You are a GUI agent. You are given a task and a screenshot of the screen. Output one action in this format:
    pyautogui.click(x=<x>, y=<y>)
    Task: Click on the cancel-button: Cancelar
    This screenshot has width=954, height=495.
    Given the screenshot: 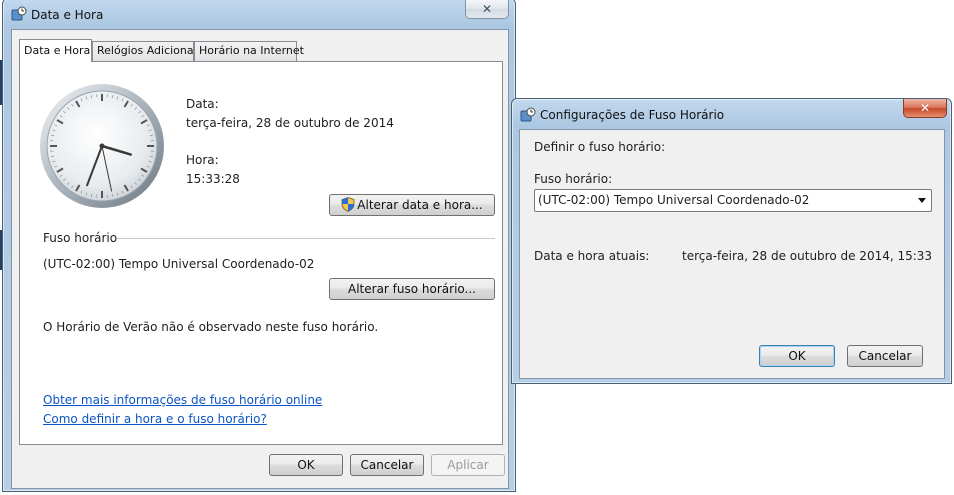 What is the action you would take?
    pyautogui.click(x=387, y=465)
    